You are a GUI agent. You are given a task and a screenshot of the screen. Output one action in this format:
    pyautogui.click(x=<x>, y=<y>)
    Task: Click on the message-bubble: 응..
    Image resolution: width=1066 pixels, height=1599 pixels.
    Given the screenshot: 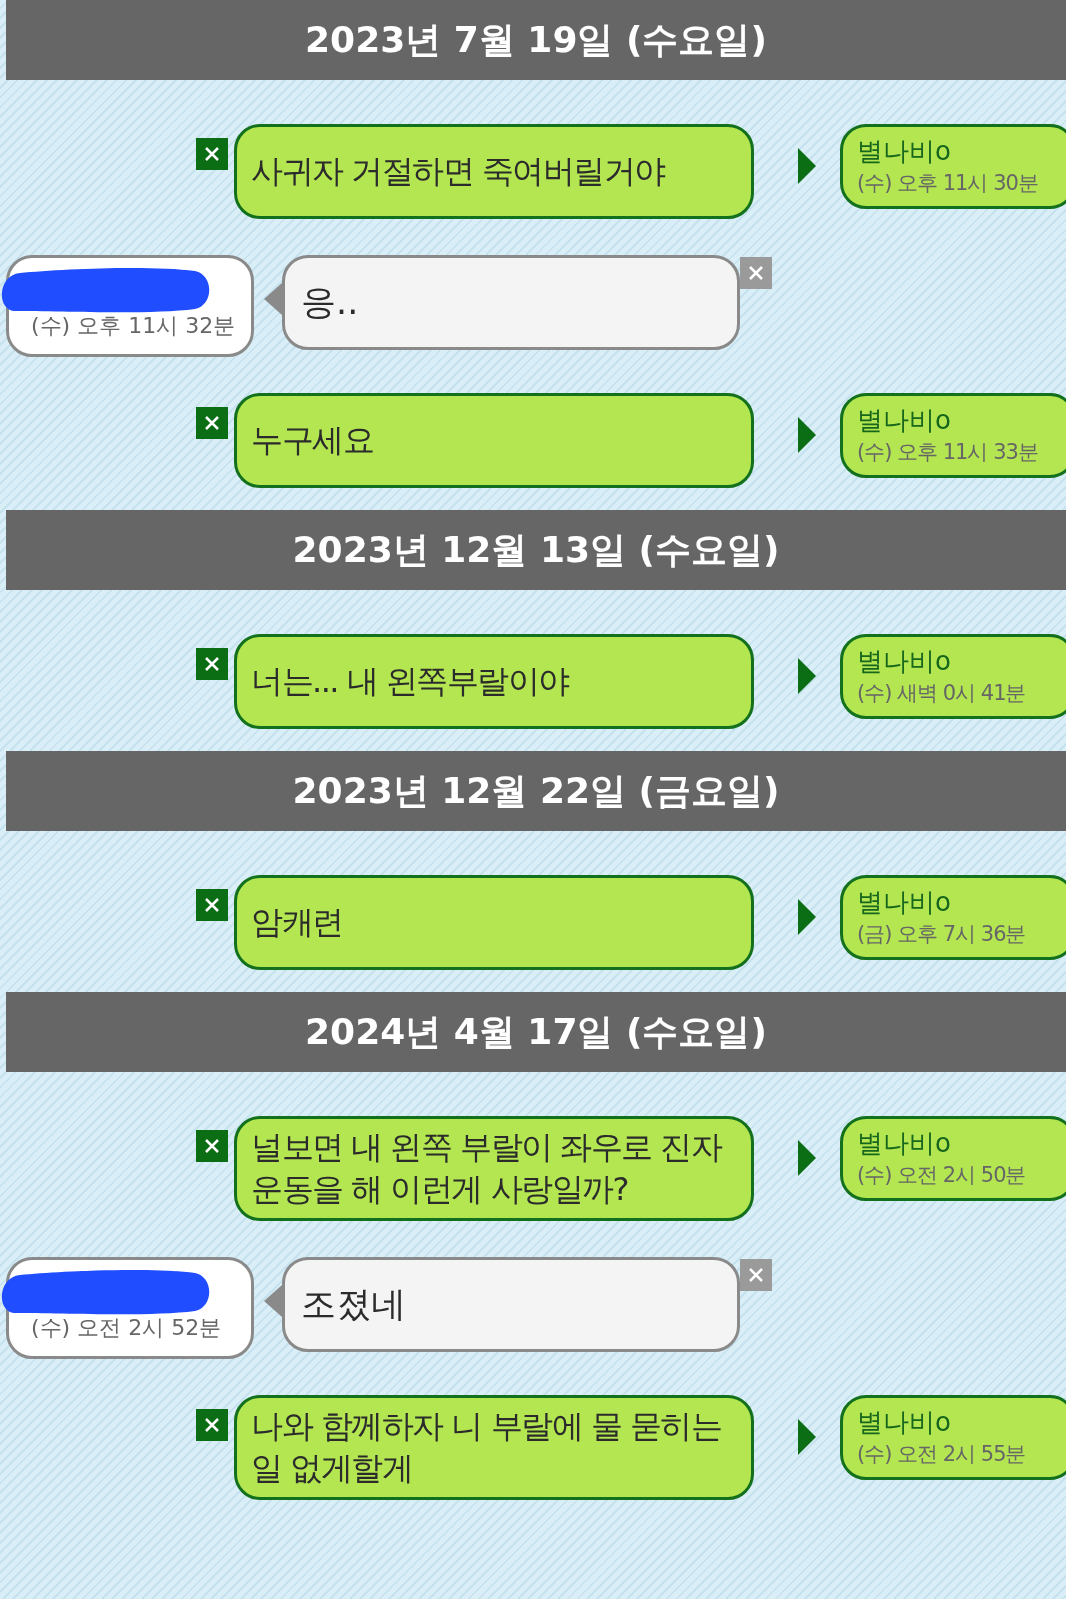 What is the action you would take?
    pyautogui.click(x=511, y=302)
    